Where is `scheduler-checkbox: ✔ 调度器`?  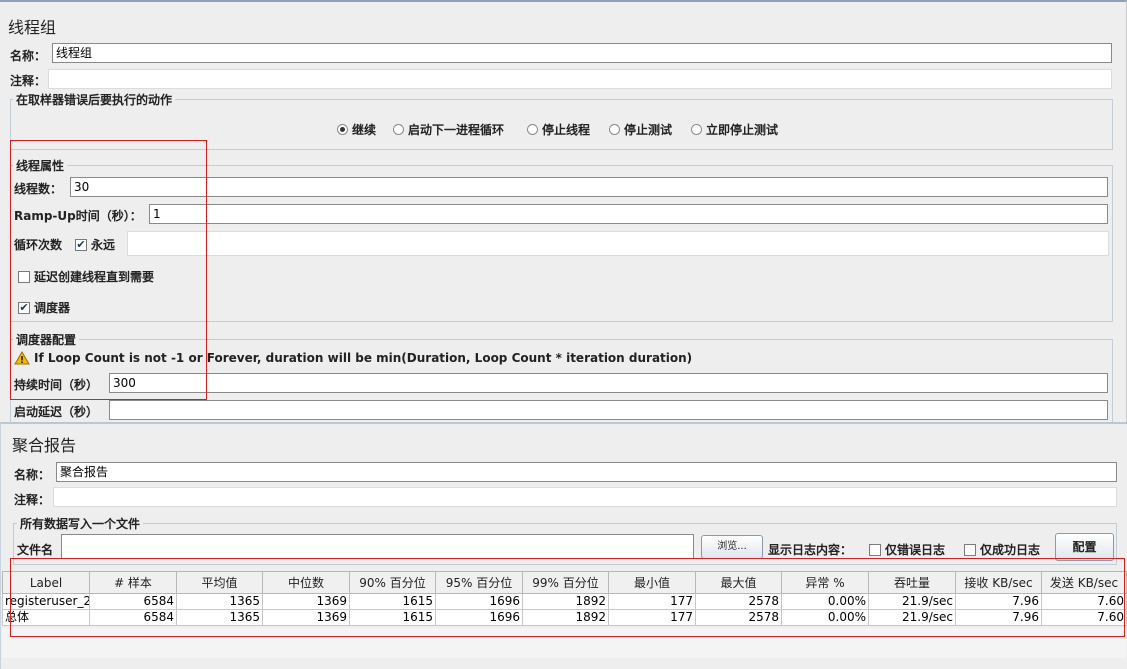 scheduler-checkbox: ✔ 调度器 is located at coordinates (44, 307).